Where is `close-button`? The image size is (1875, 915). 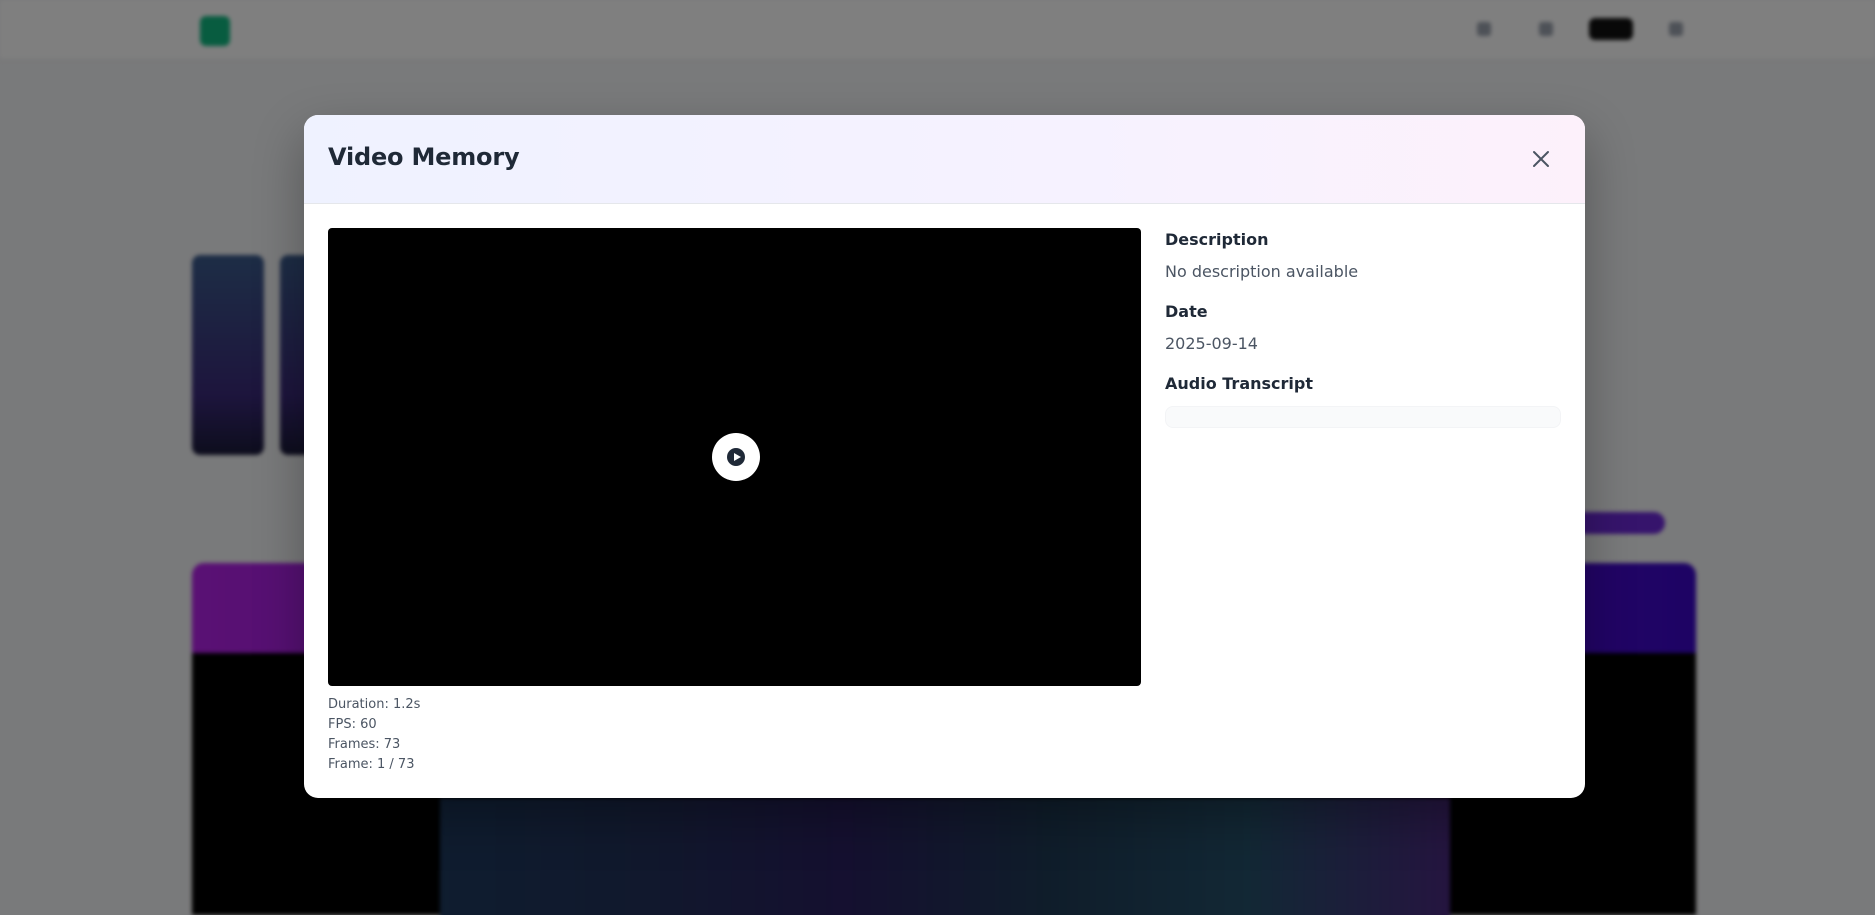 close-button is located at coordinates (1541, 159).